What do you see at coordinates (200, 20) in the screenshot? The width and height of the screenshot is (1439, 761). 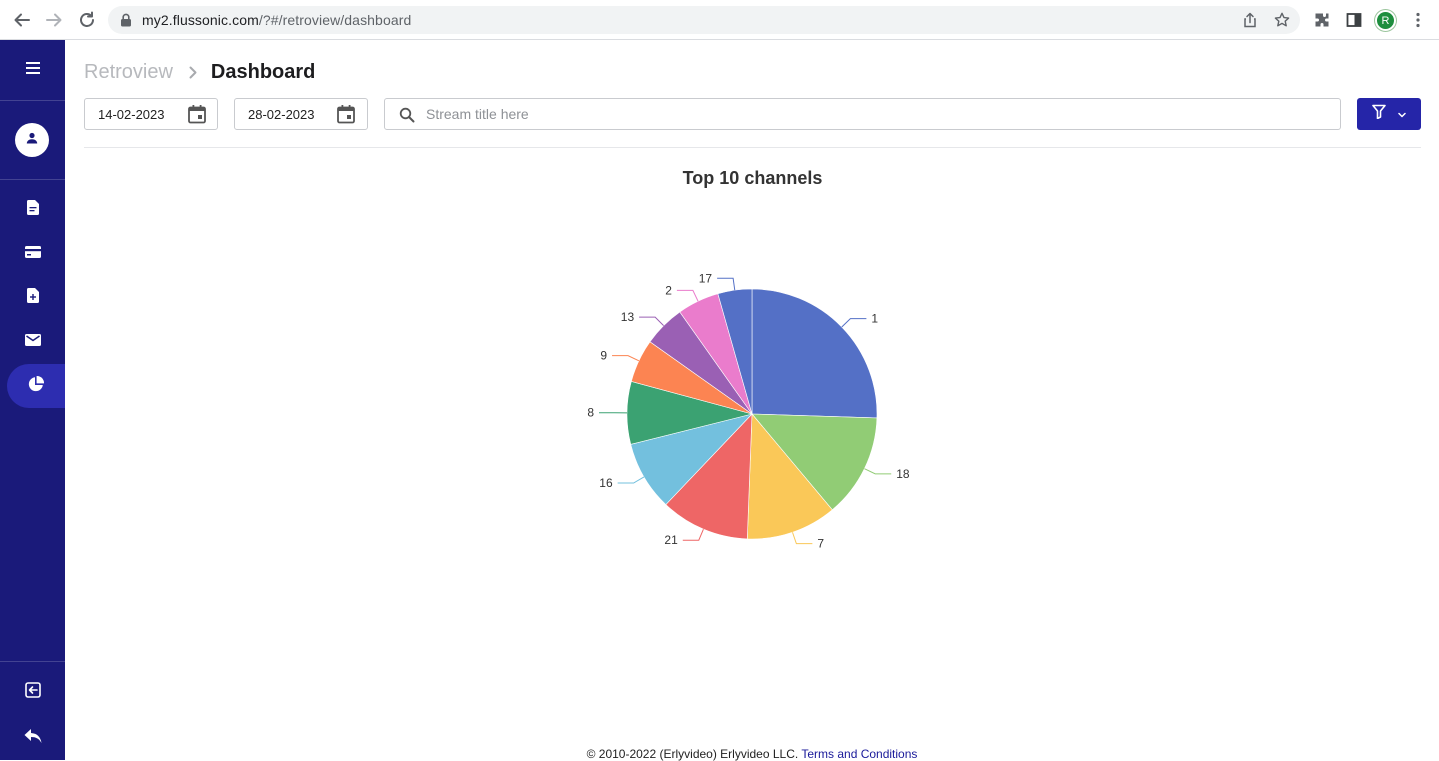 I see `url-host: my2.flussonic.com` at bounding box center [200, 20].